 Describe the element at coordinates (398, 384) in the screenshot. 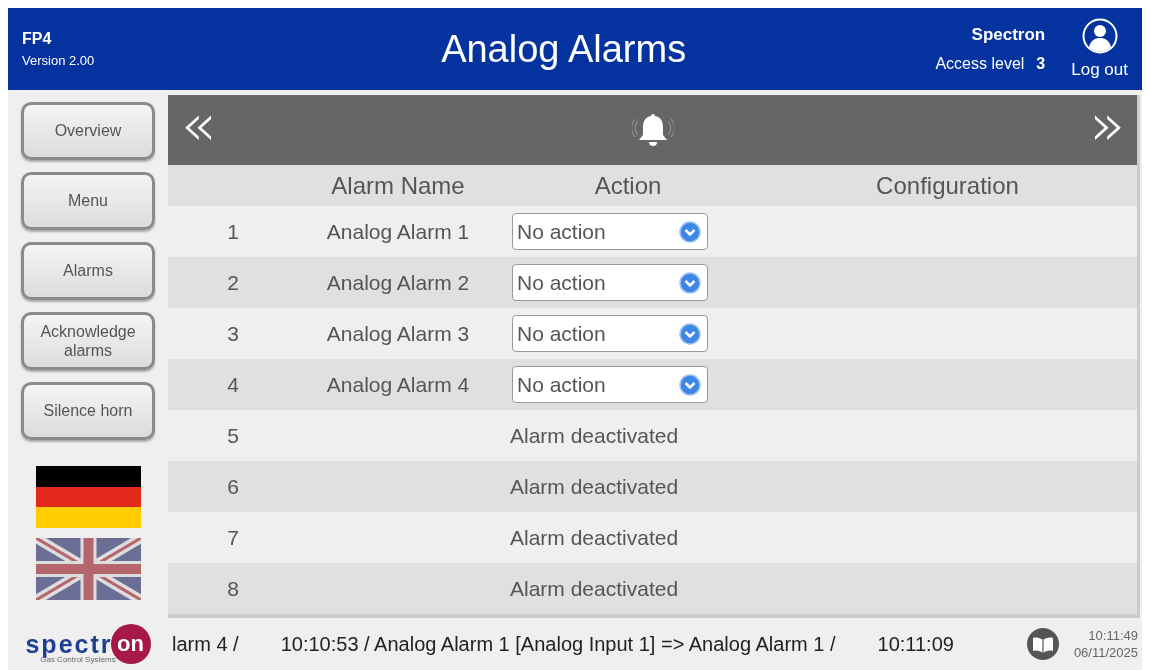

I see `alarm-name: Analog Alarm 4` at that location.